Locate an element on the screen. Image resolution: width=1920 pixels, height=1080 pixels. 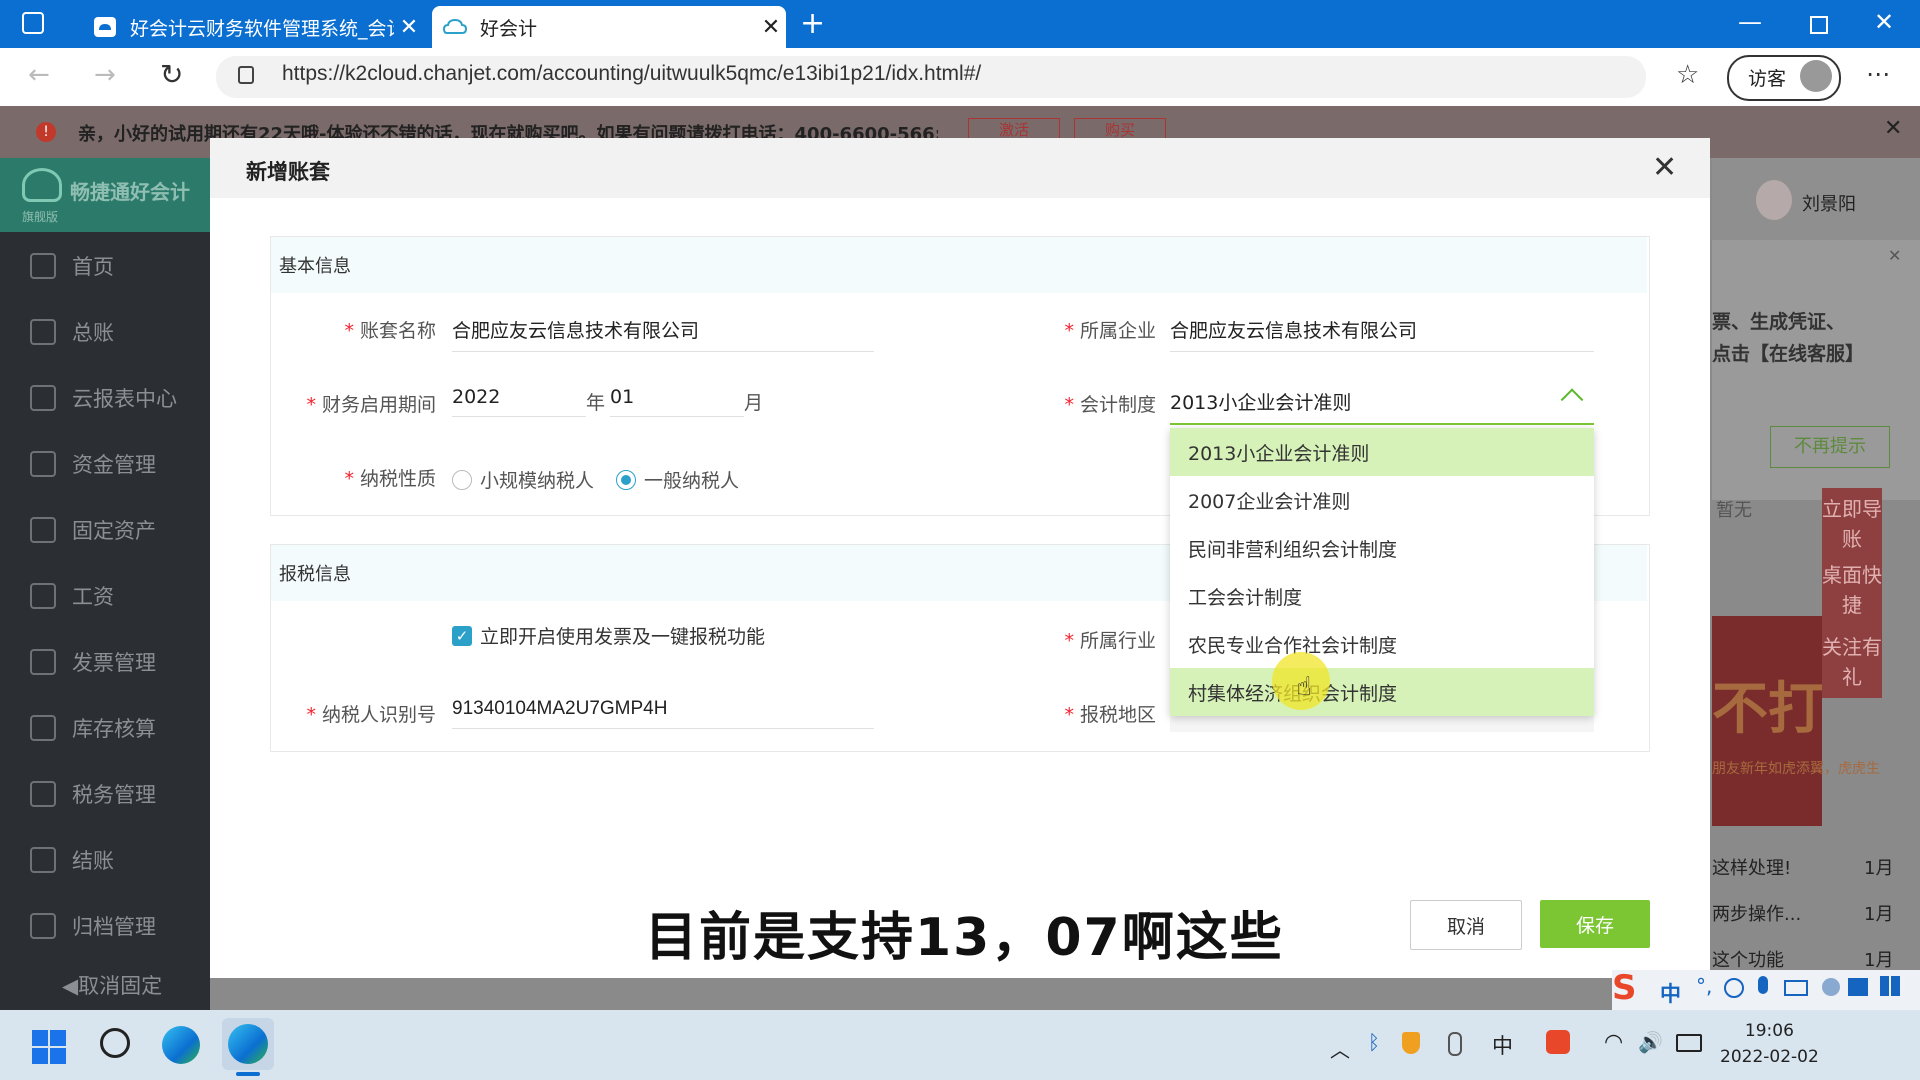
user-avatar is located at coordinates (1774, 200).